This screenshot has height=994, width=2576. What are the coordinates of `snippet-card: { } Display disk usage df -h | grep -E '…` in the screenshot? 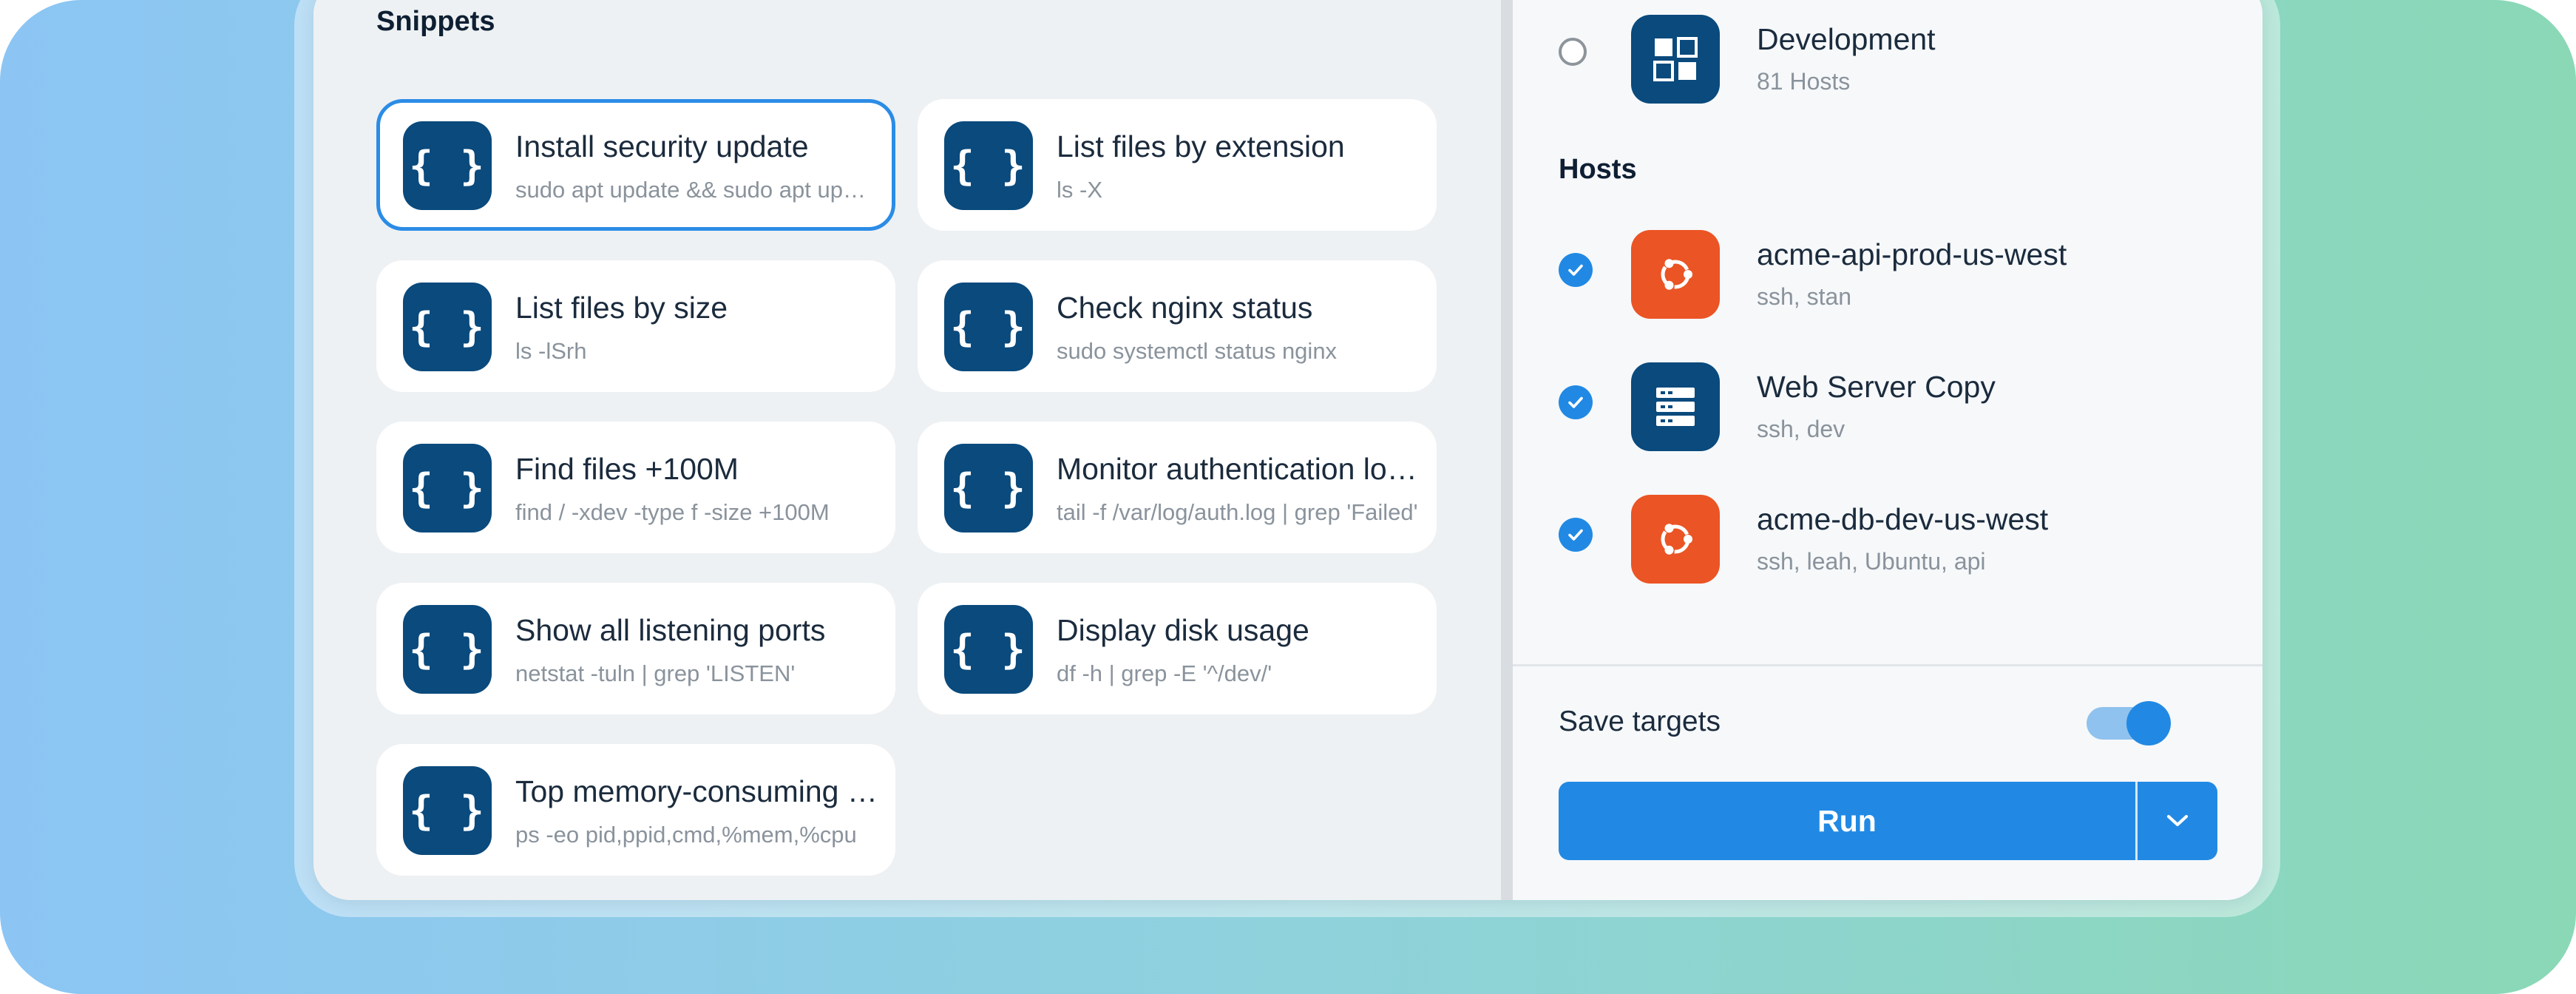 It's located at (1177, 648).